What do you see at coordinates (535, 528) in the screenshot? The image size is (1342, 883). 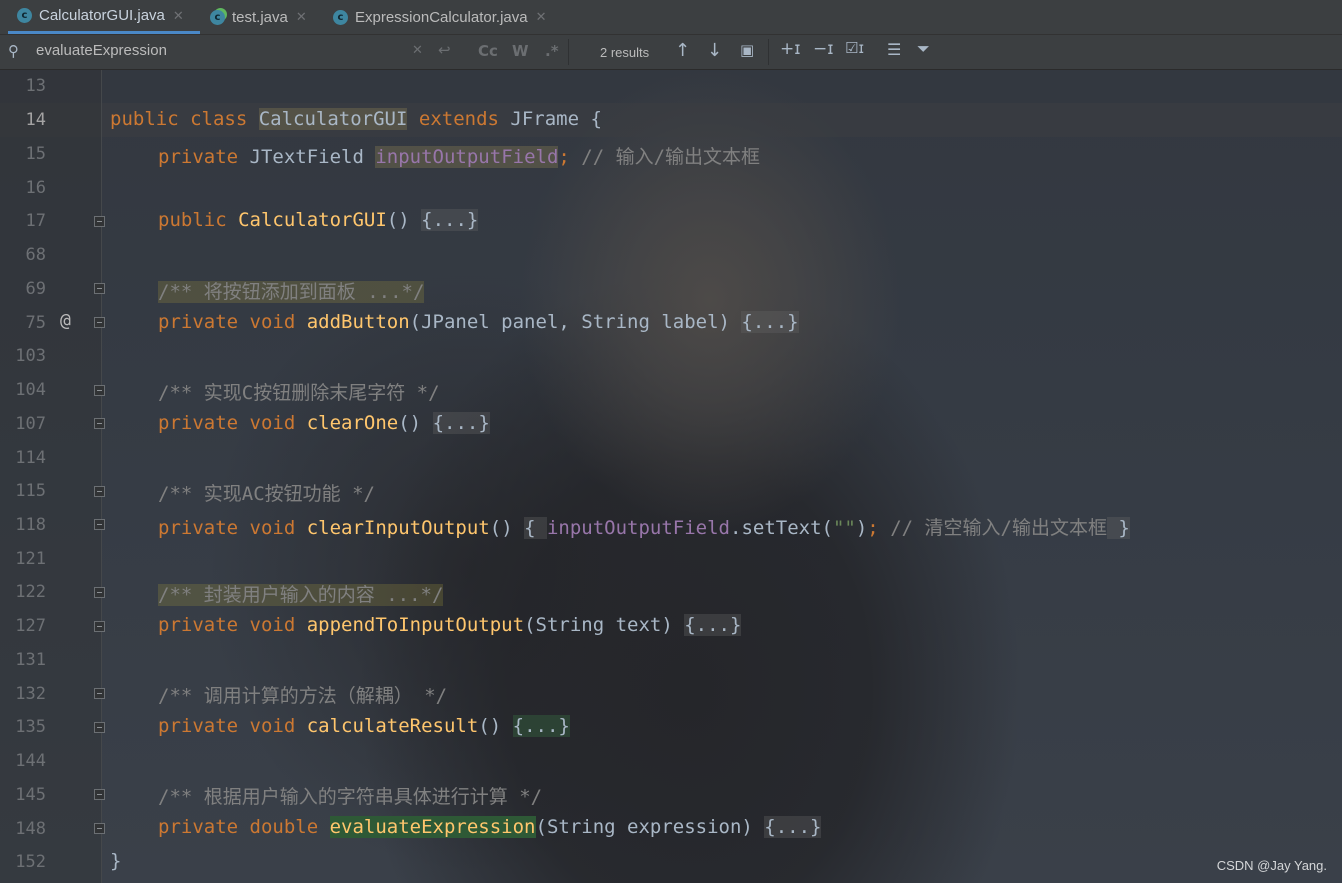 I see `folded-open: {` at bounding box center [535, 528].